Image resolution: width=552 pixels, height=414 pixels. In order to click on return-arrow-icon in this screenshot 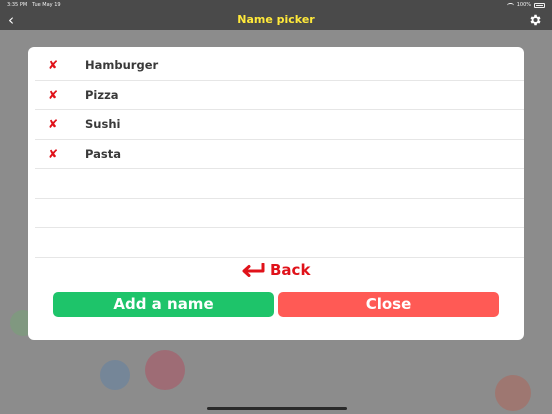, I will do `click(253, 270)`.